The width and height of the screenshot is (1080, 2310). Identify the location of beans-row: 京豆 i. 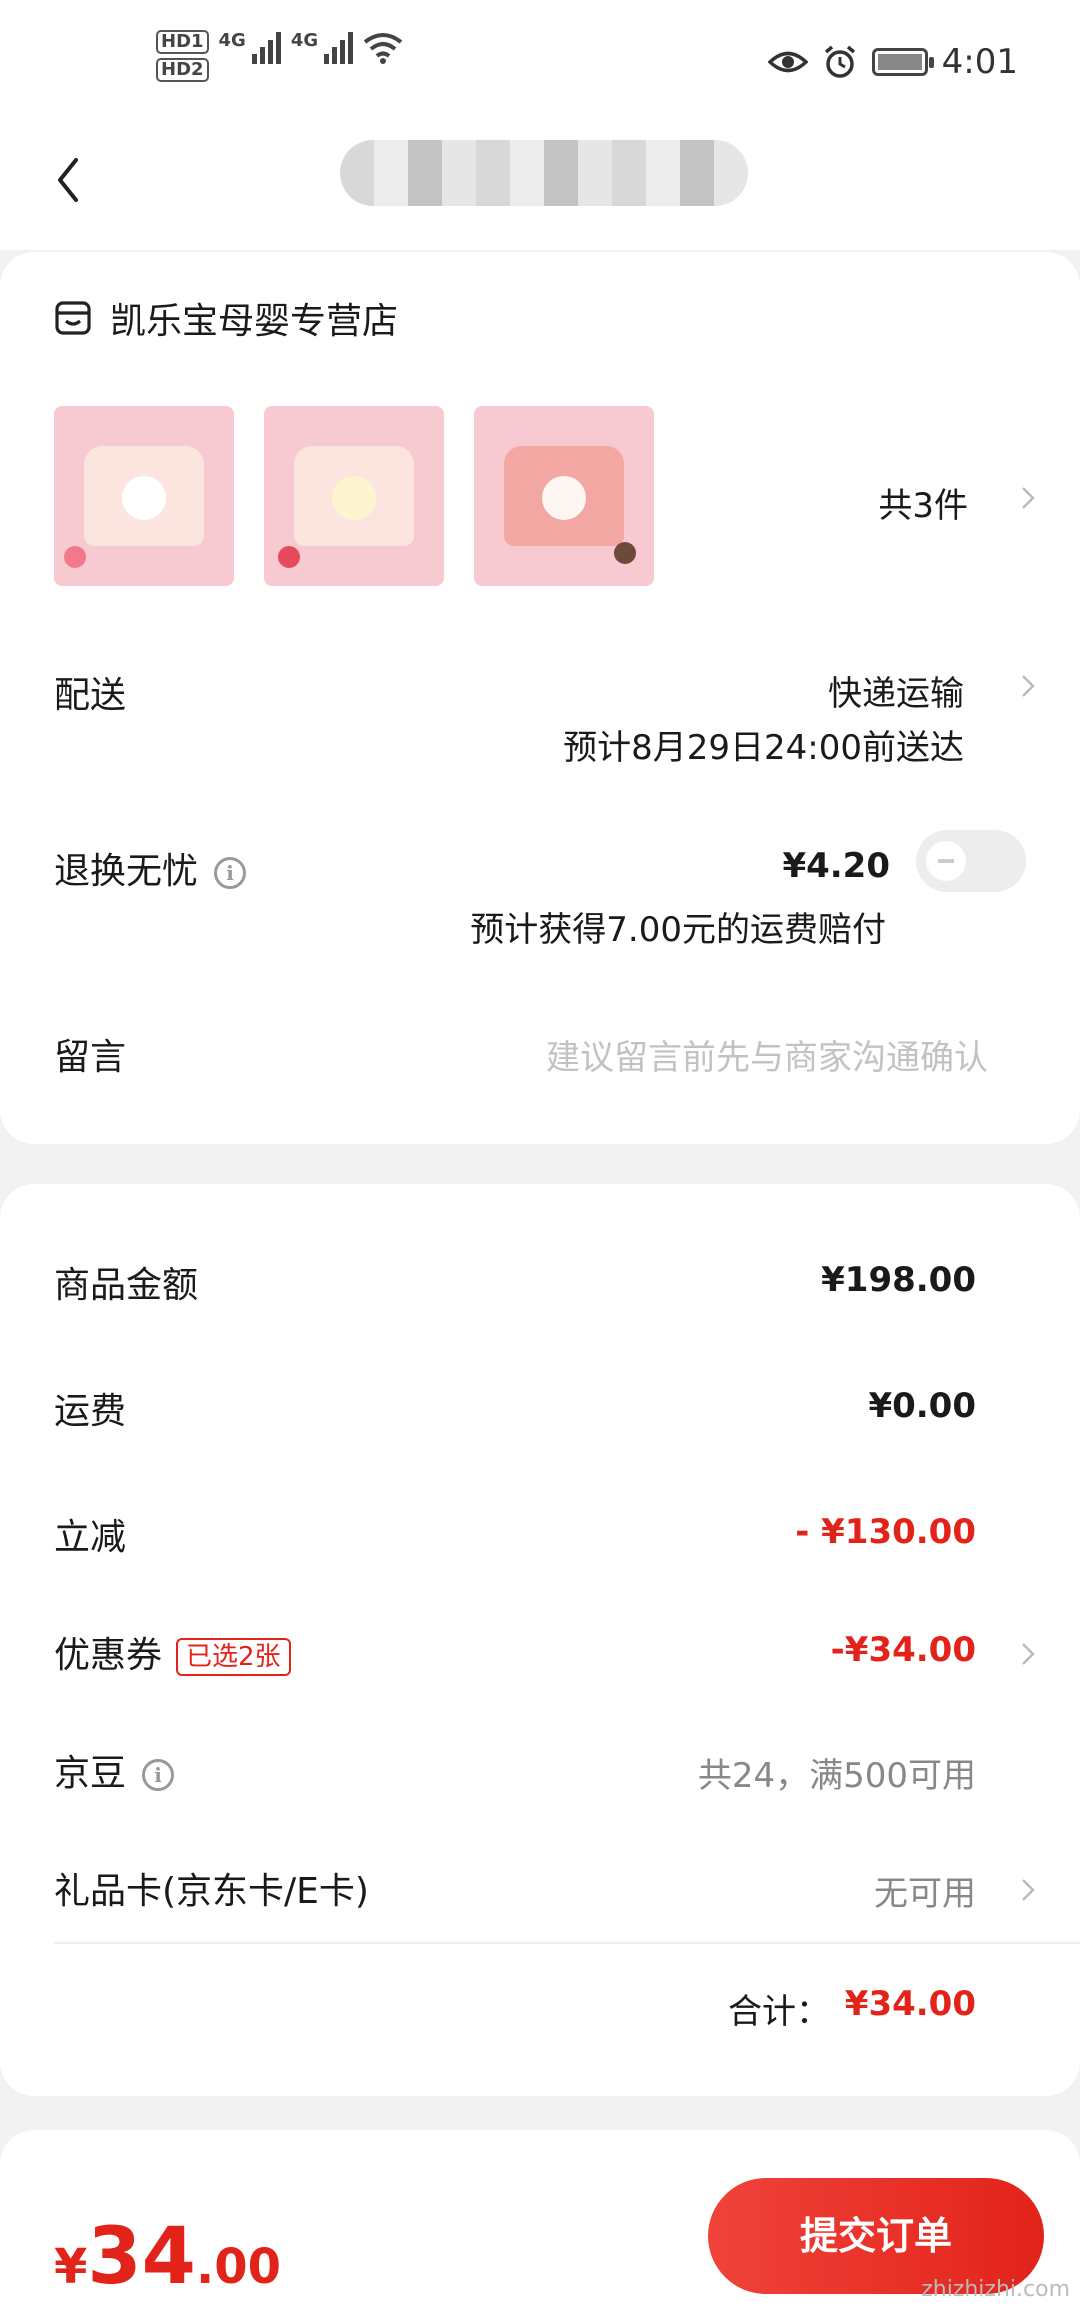
(114, 1770).